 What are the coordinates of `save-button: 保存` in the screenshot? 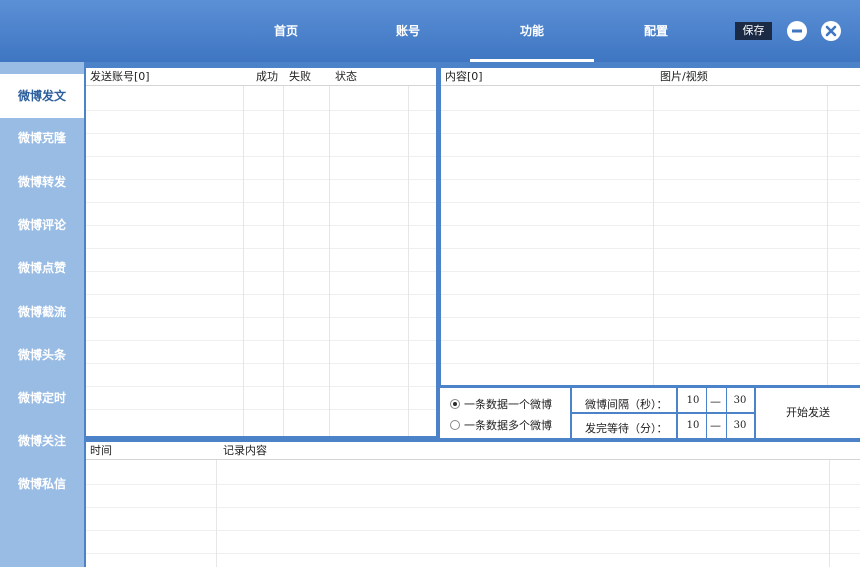 It's located at (753, 31).